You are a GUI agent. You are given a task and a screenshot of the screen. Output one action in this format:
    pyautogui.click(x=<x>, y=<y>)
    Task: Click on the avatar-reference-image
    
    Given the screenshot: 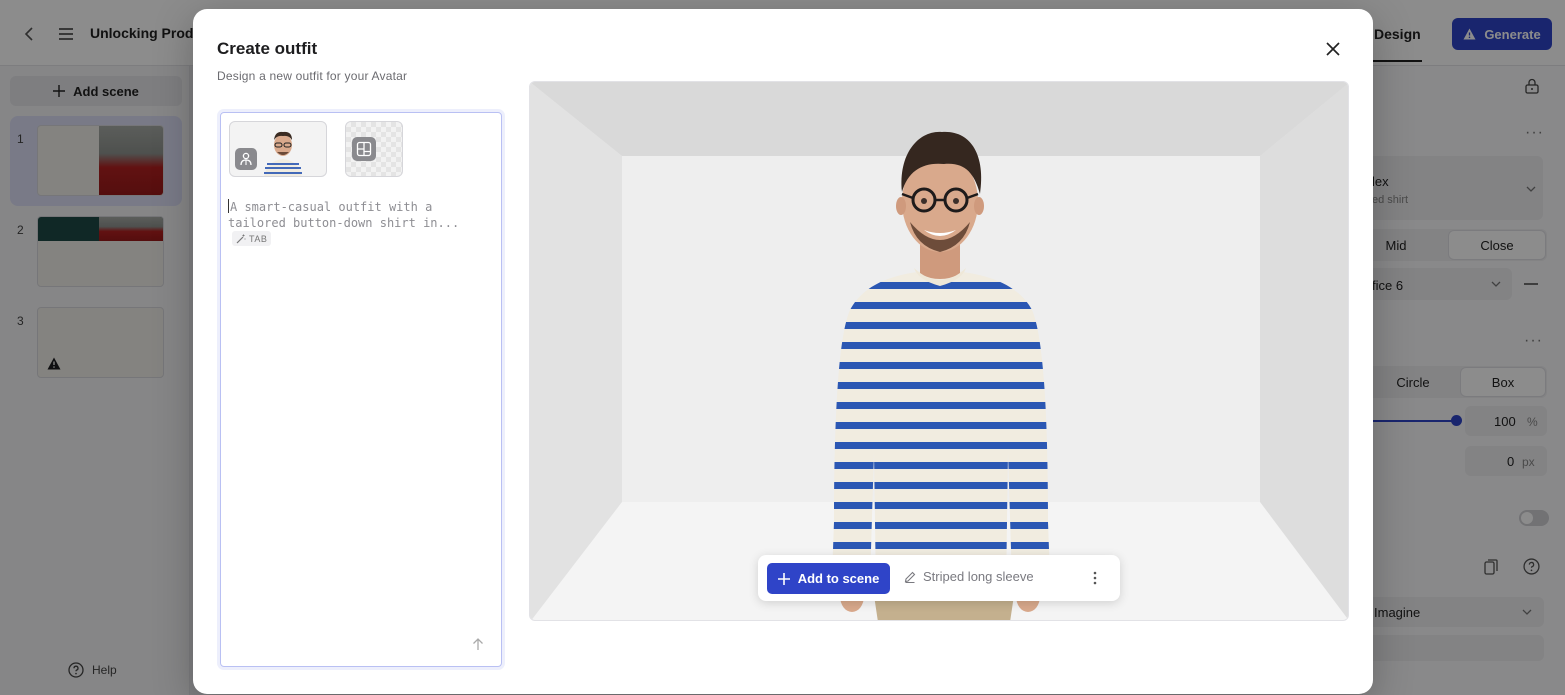 What is the action you would take?
    pyautogui.click(x=283, y=153)
    